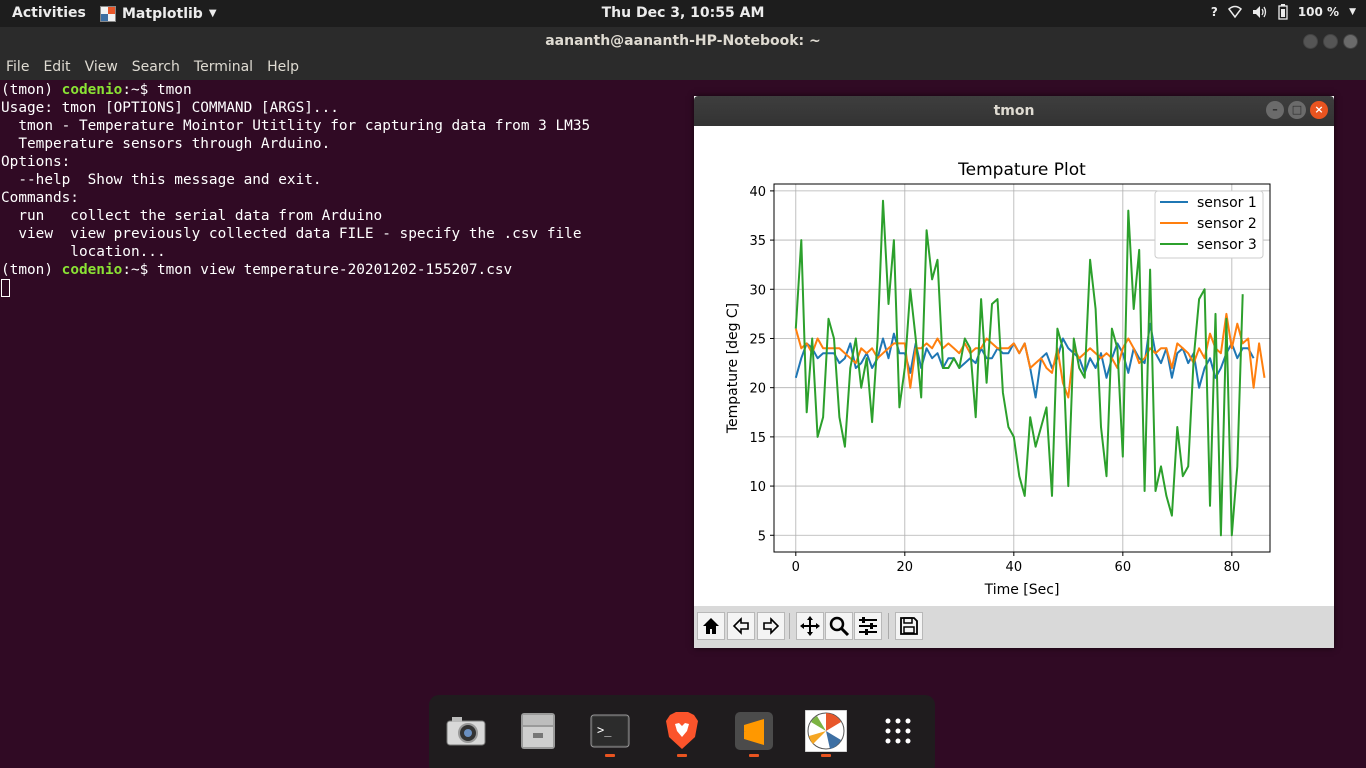 Image resolution: width=1366 pixels, height=768 pixels. I want to click on matplotlib-app-icon, so click(108, 13).